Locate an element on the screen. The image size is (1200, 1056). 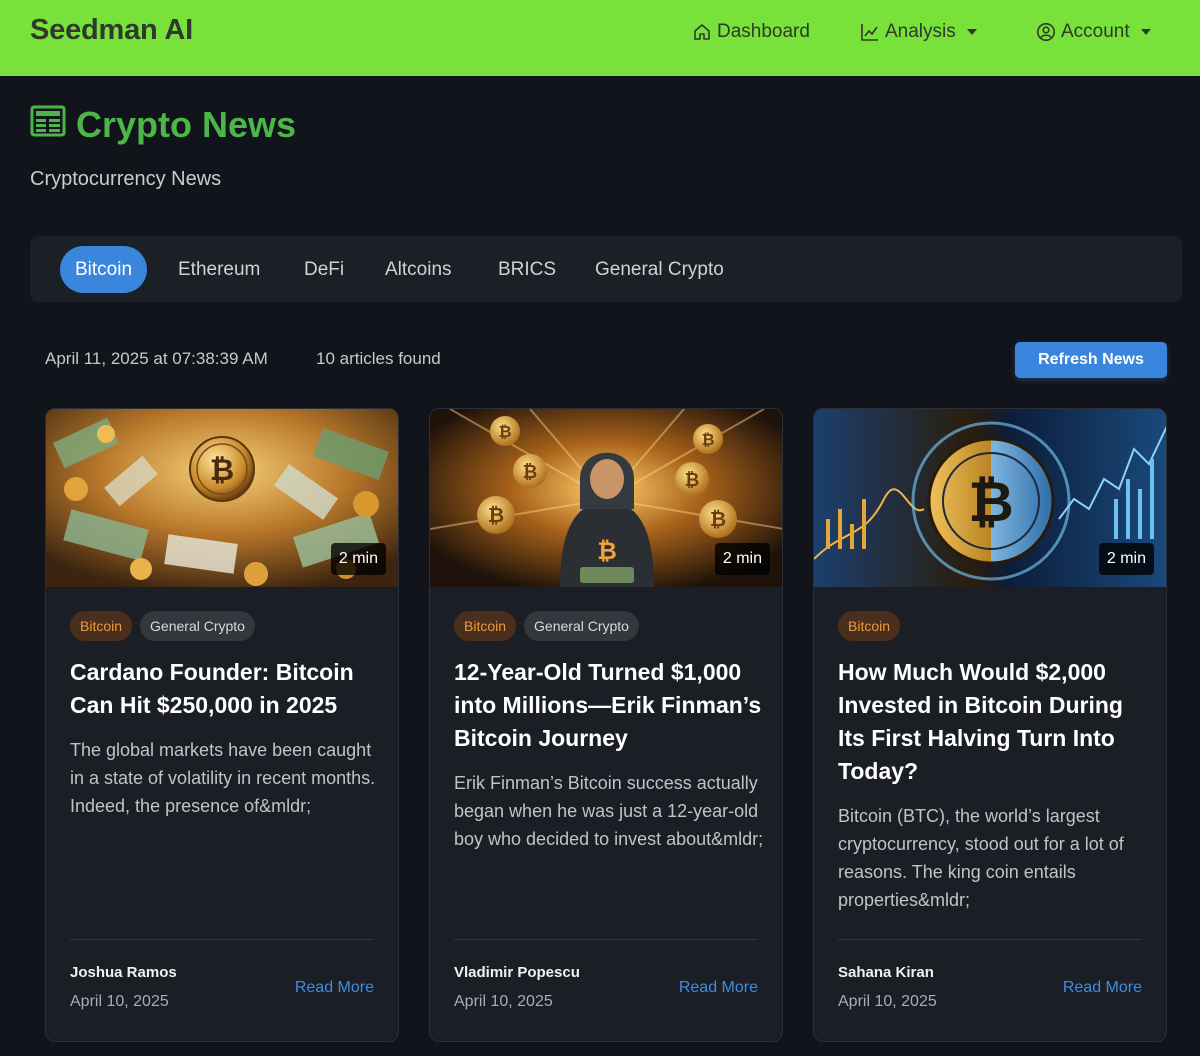
nav-dashboard: Dashboard is located at coordinates (751, 32).